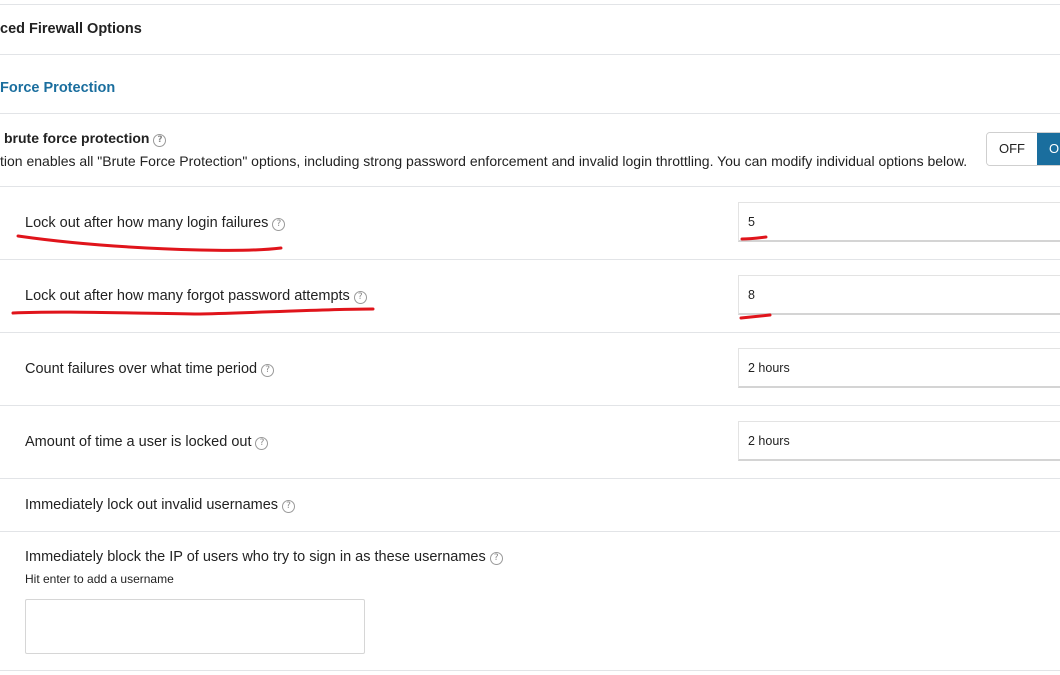 Image resolution: width=1060 pixels, height=675 pixels. What do you see at coordinates (899, 222) in the screenshot?
I see `login-failures-input: 5` at bounding box center [899, 222].